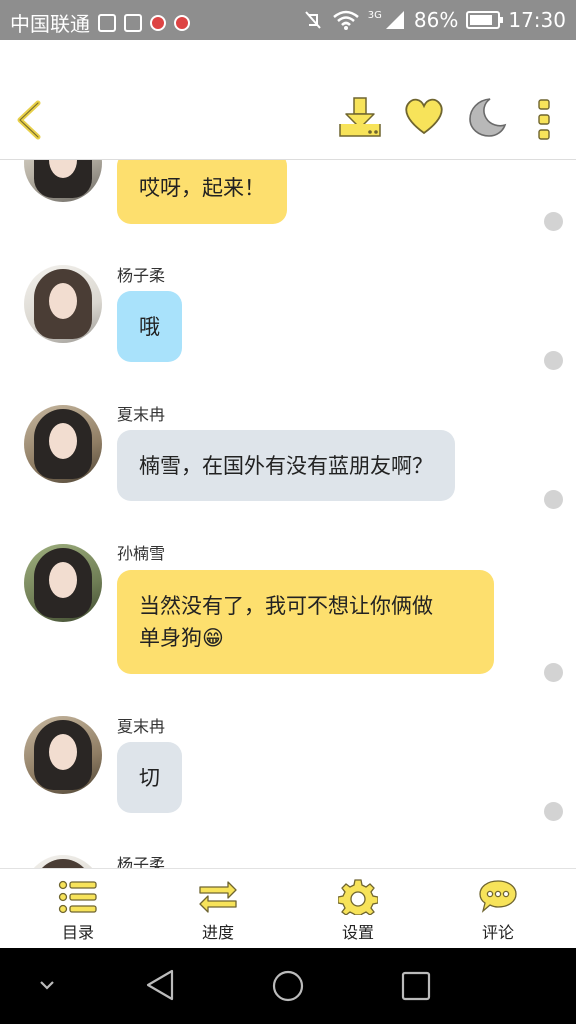 The height and width of the screenshot is (1024, 576). What do you see at coordinates (360, 118) in the screenshot?
I see `download-icon` at bounding box center [360, 118].